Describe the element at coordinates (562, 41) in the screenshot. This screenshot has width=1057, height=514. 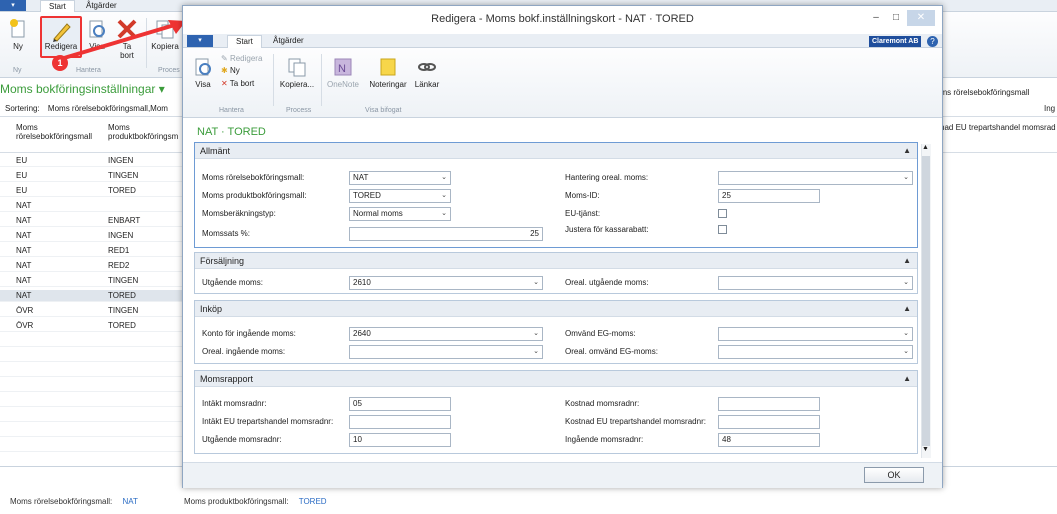
I see `dialog-tab-bar: ▾ Start Åtgärder Claremont AB ?` at that location.